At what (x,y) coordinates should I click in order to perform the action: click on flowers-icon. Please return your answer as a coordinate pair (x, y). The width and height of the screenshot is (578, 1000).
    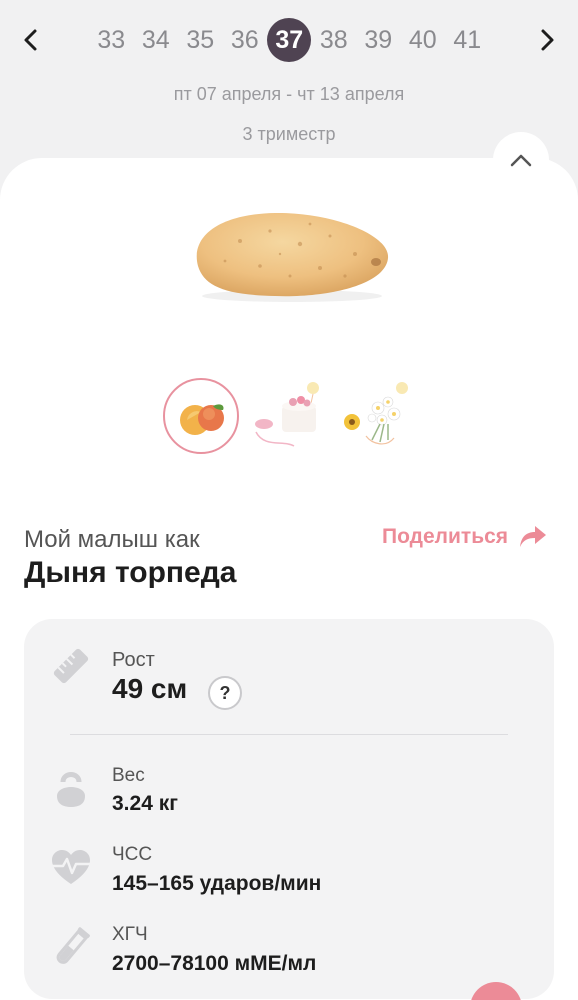
    Looking at the image, I should click on (376, 413).